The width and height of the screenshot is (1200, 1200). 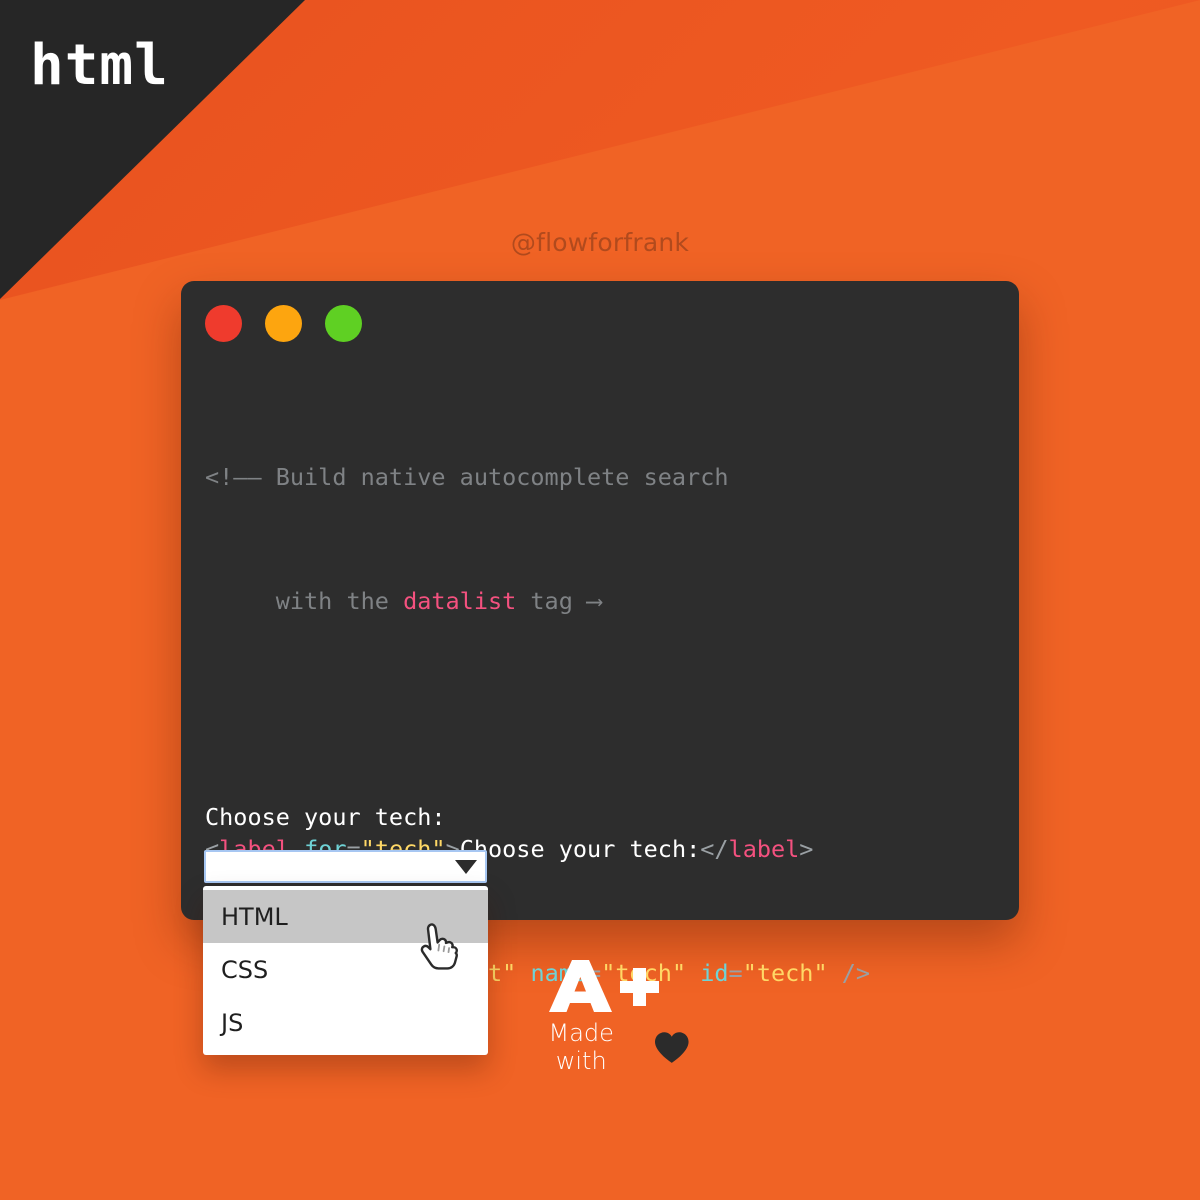 I want to click on close-dot-icon, so click(x=223, y=323).